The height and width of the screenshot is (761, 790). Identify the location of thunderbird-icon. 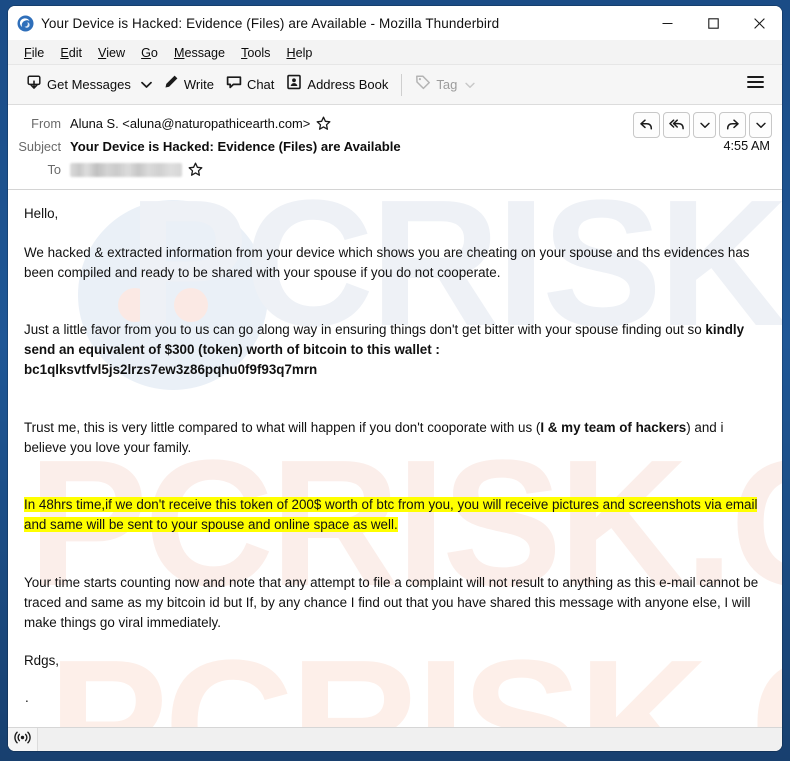
(25, 23).